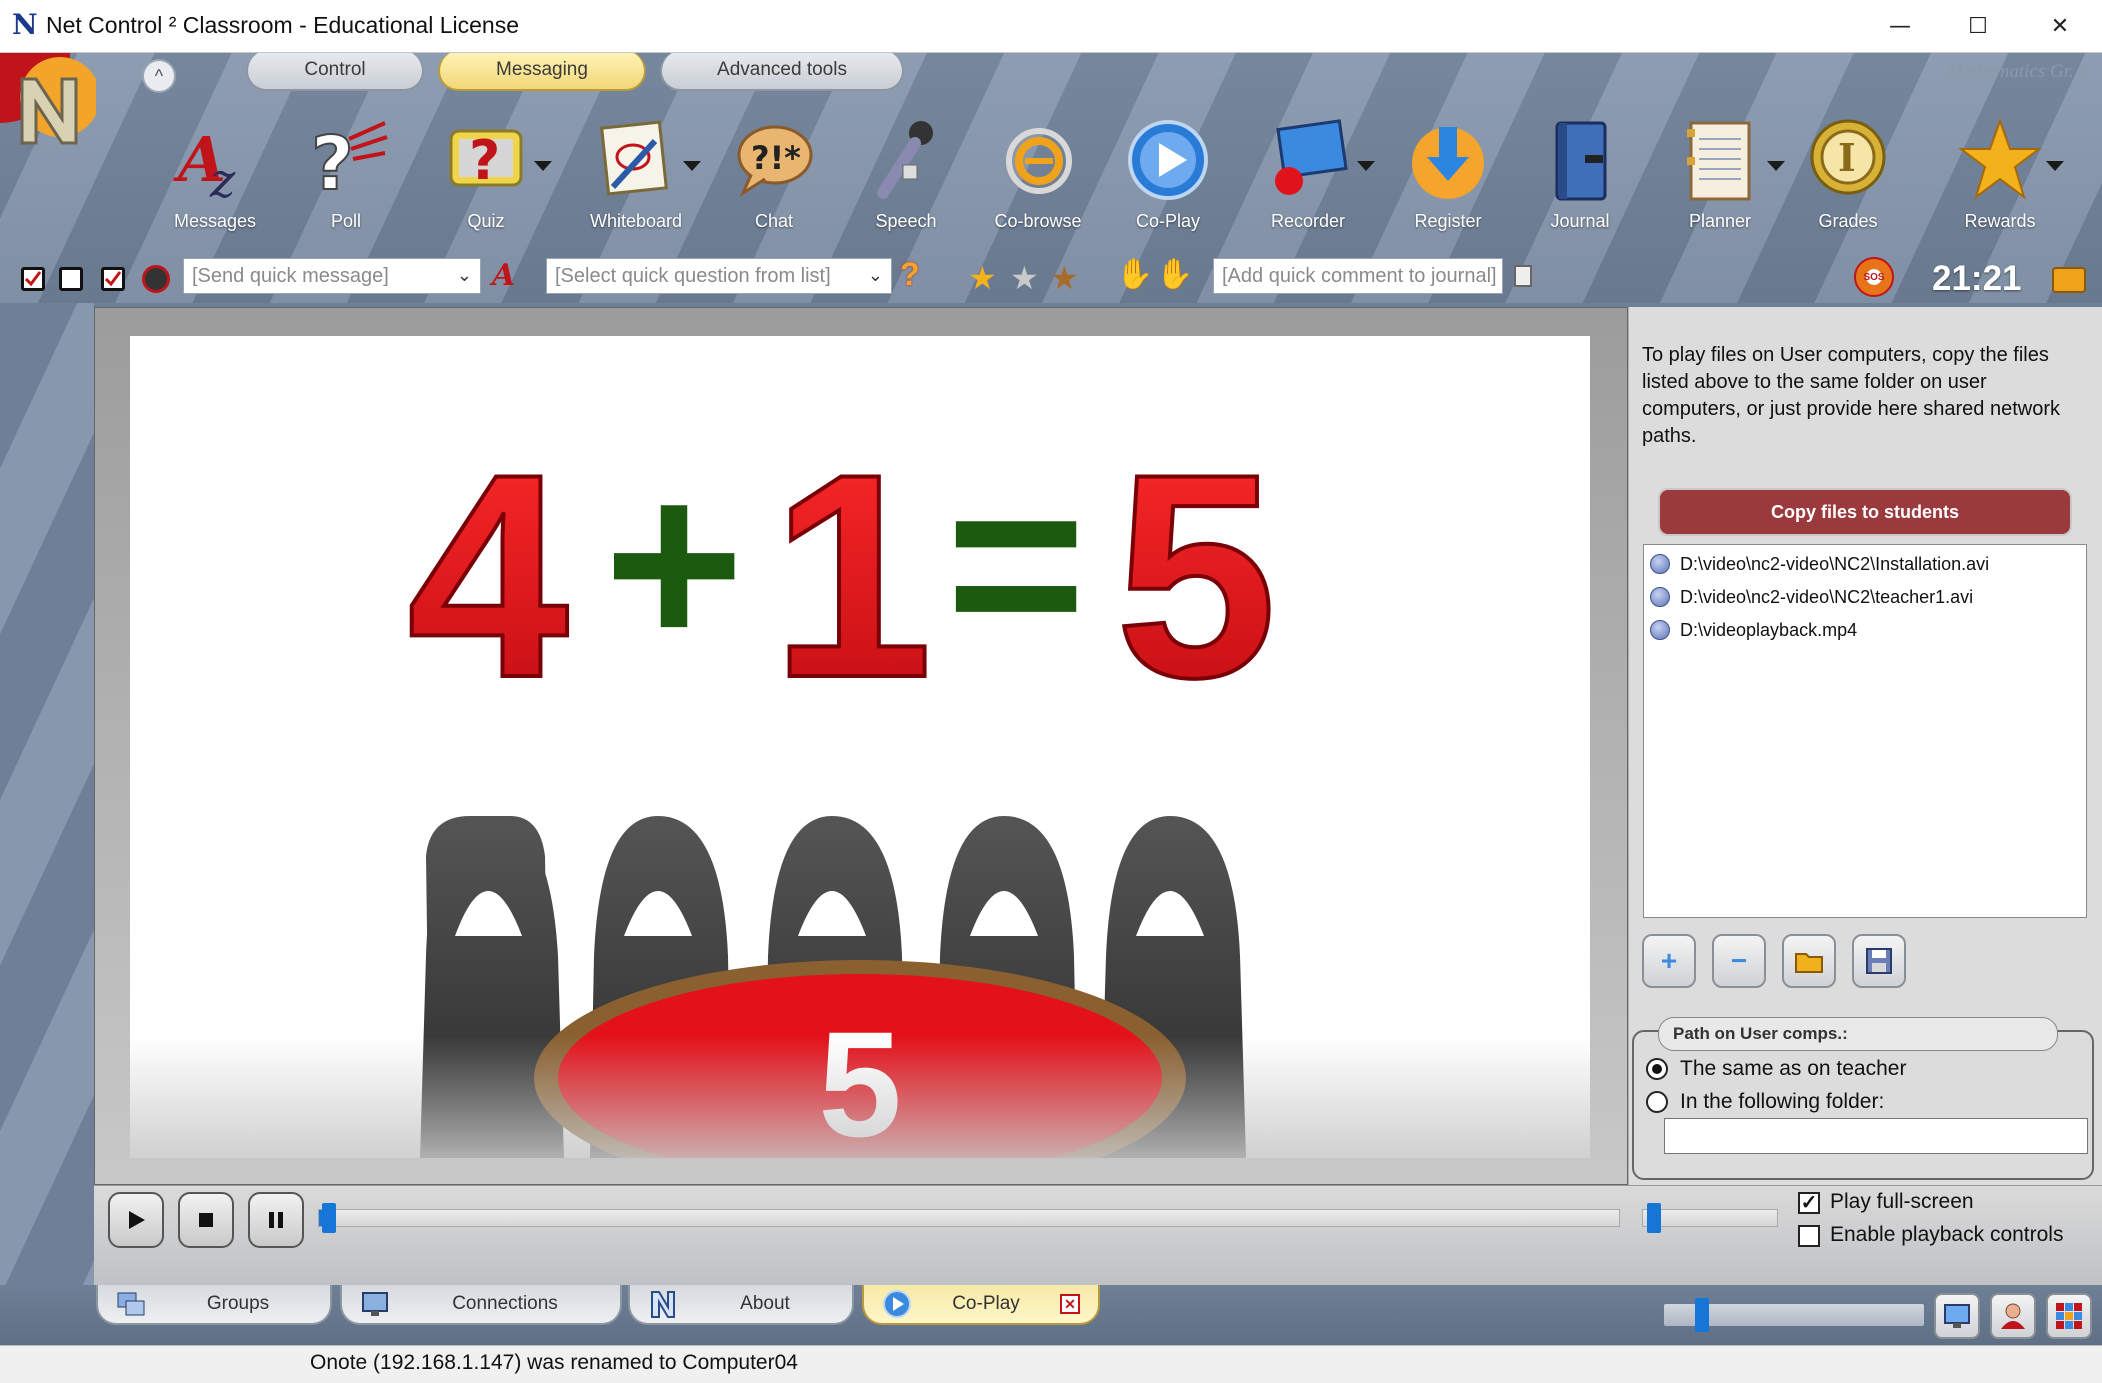  Describe the element at coordinates (159, 76) in the screenshot. I see `collapse-ribbon-button: ^` at that location.